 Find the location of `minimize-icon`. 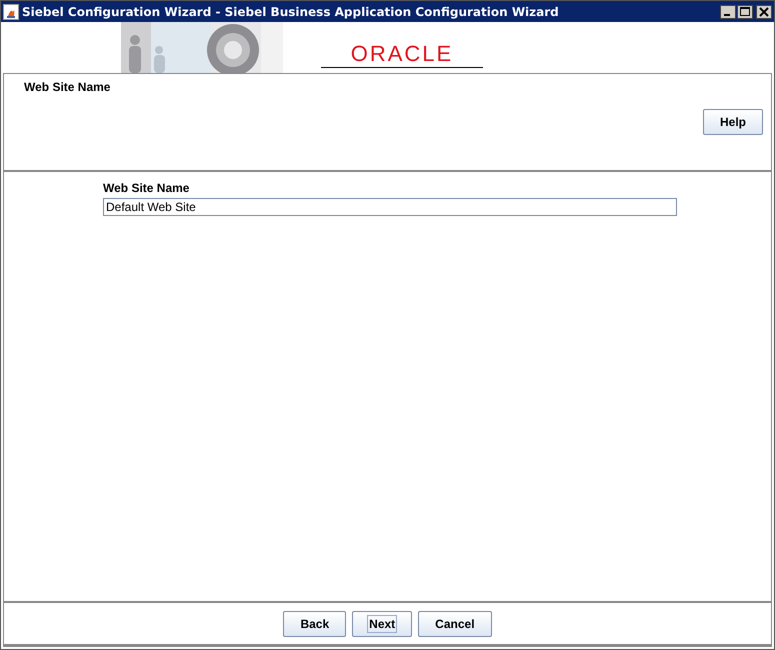

minimize-icon is located at coordinates (728, 11).